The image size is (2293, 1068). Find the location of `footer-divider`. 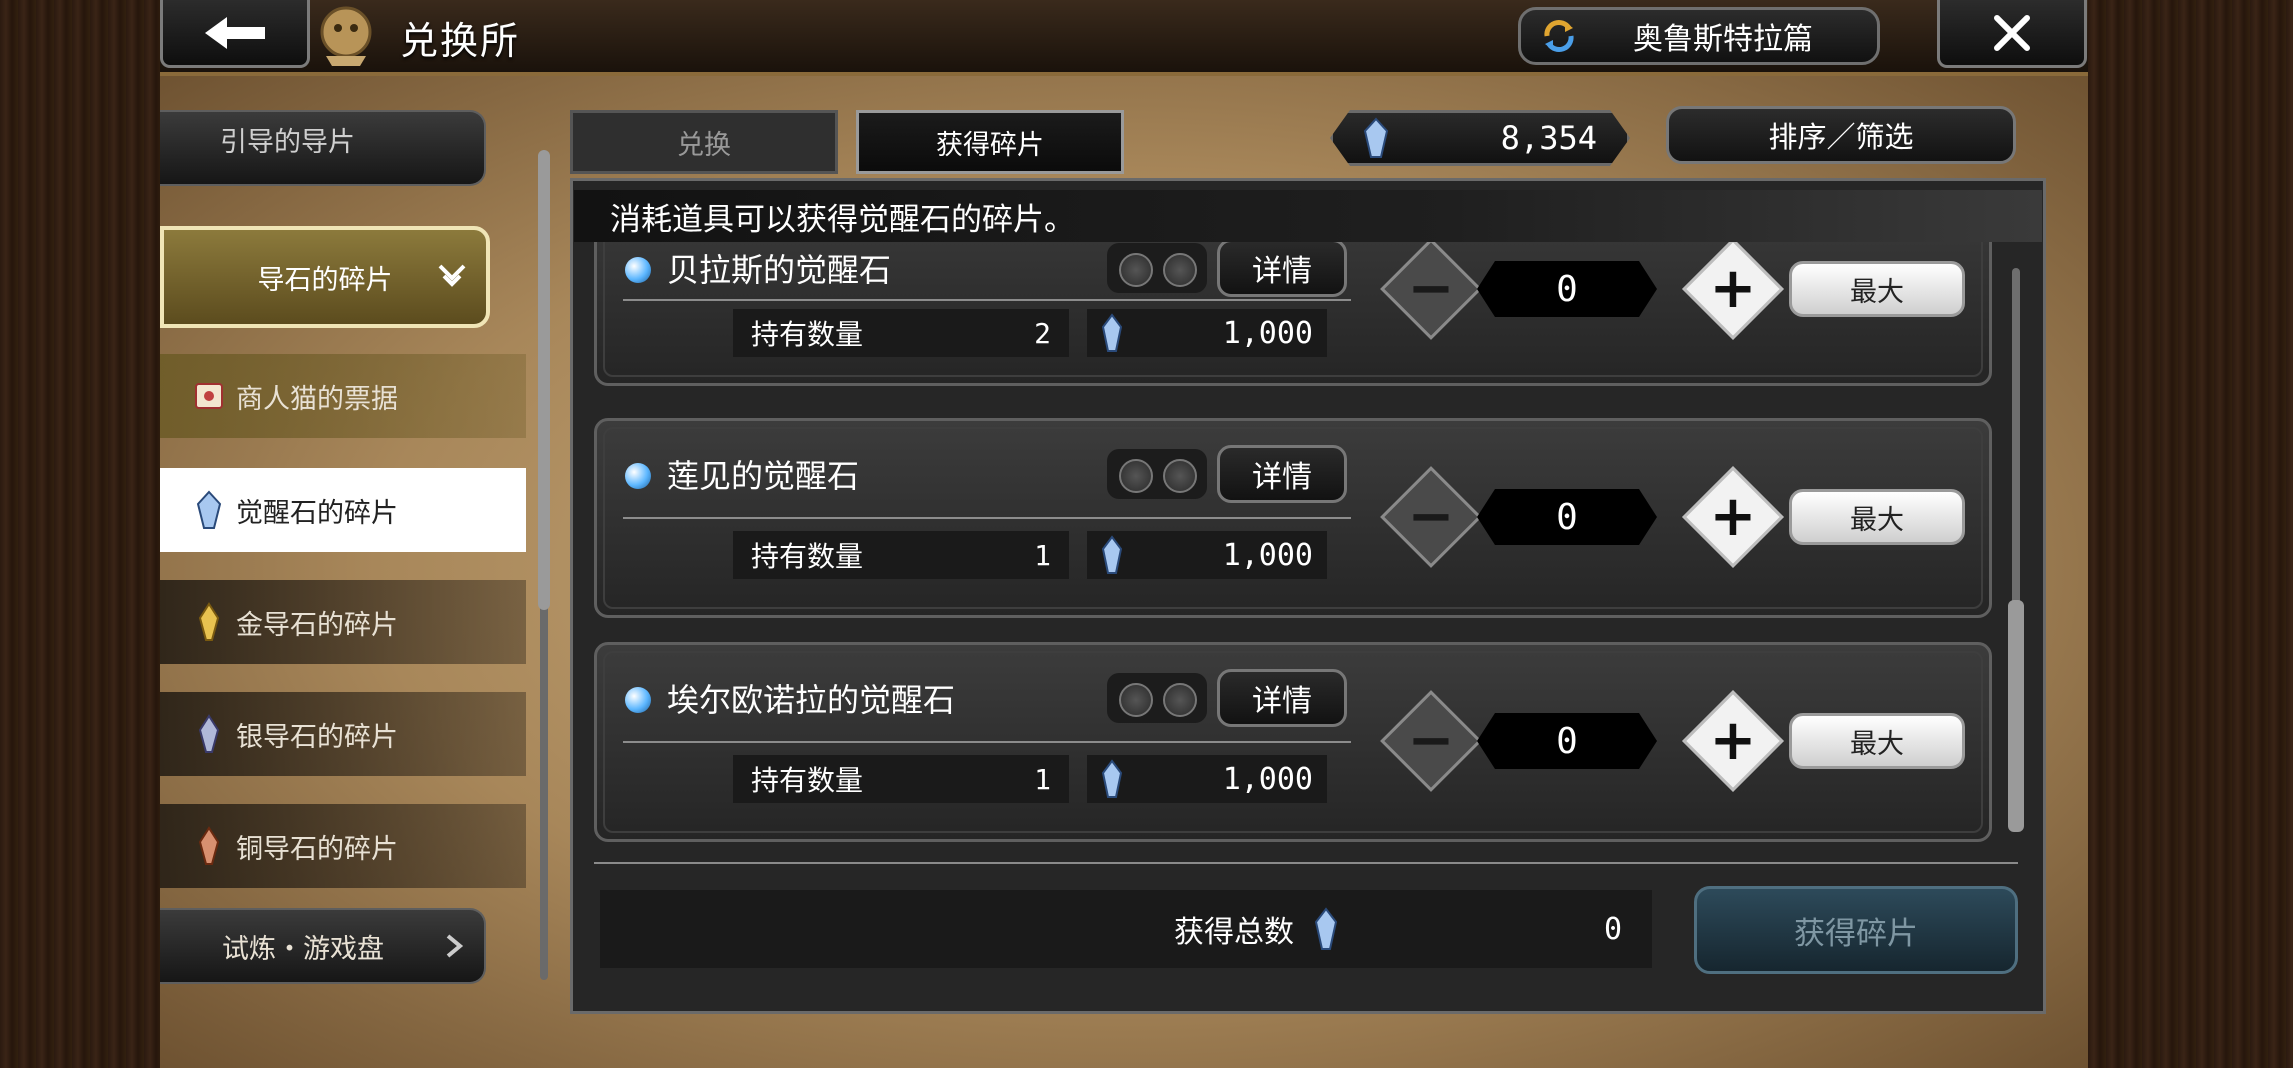

footer-divider is located at coordinates (1306, 863).